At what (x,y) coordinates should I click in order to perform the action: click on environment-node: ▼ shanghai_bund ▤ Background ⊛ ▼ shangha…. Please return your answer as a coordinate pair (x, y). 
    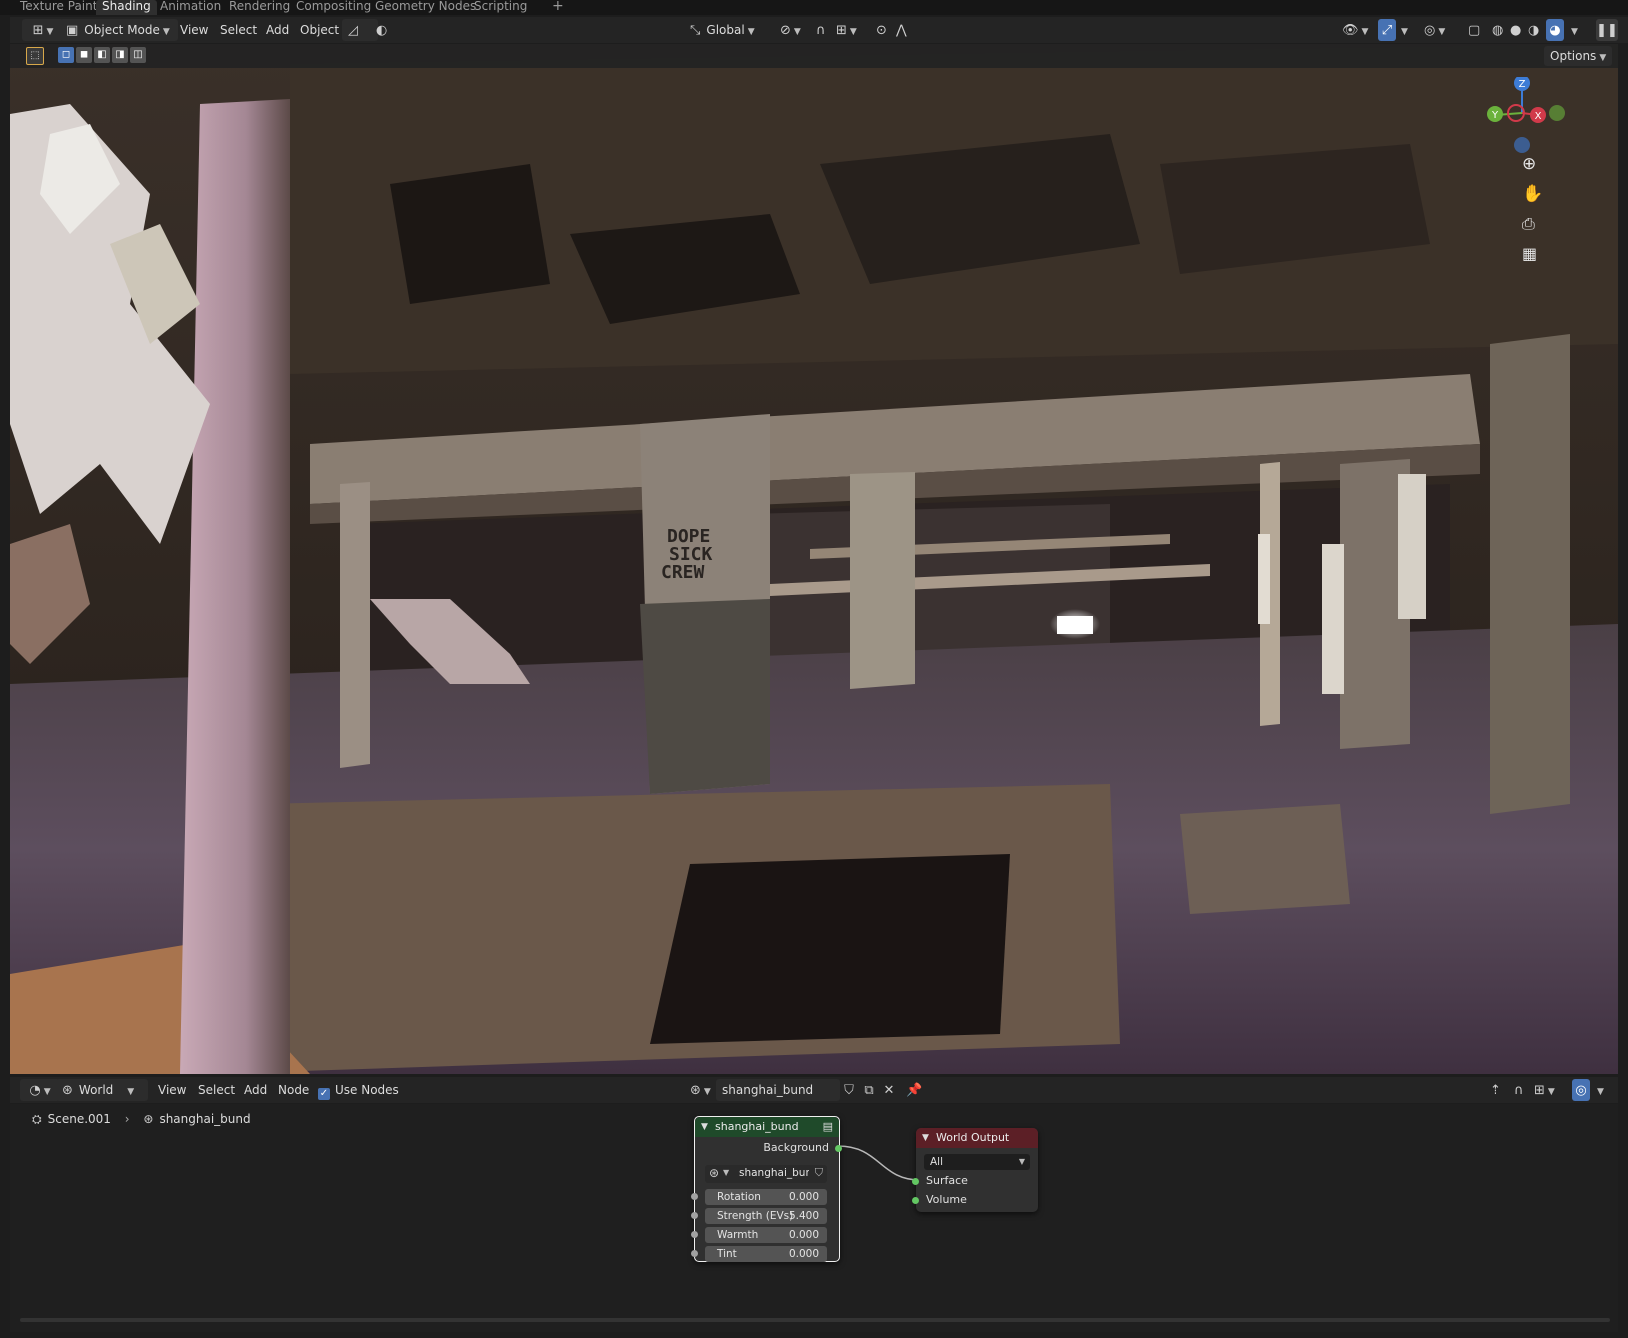
    Looking at the image, I should click on (766, 1189).